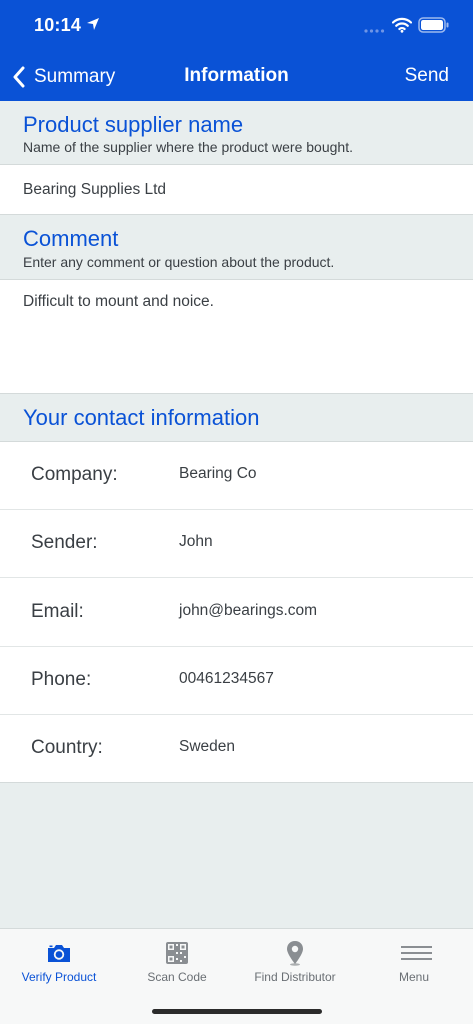  I want to click on home-indicator, so click(237, 1011).